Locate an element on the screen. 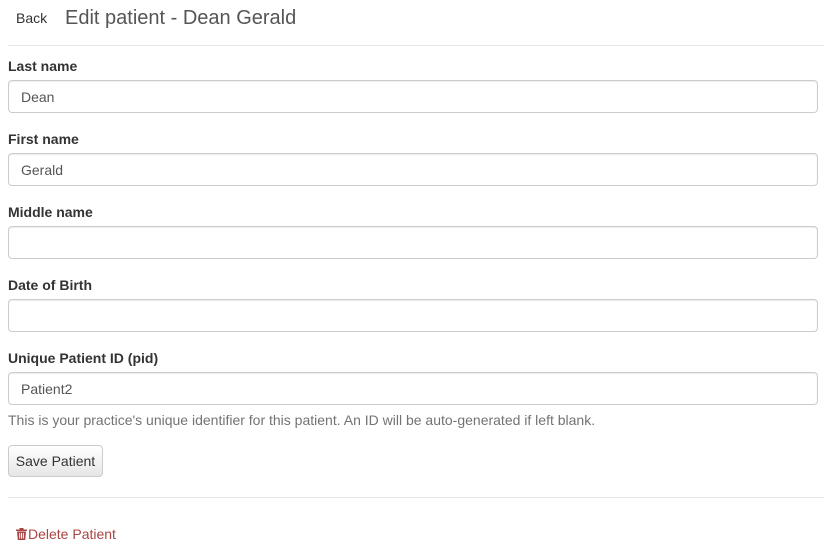 This screenshot has width=824, height=548. trash-icon is located at coordinates (21, 534).